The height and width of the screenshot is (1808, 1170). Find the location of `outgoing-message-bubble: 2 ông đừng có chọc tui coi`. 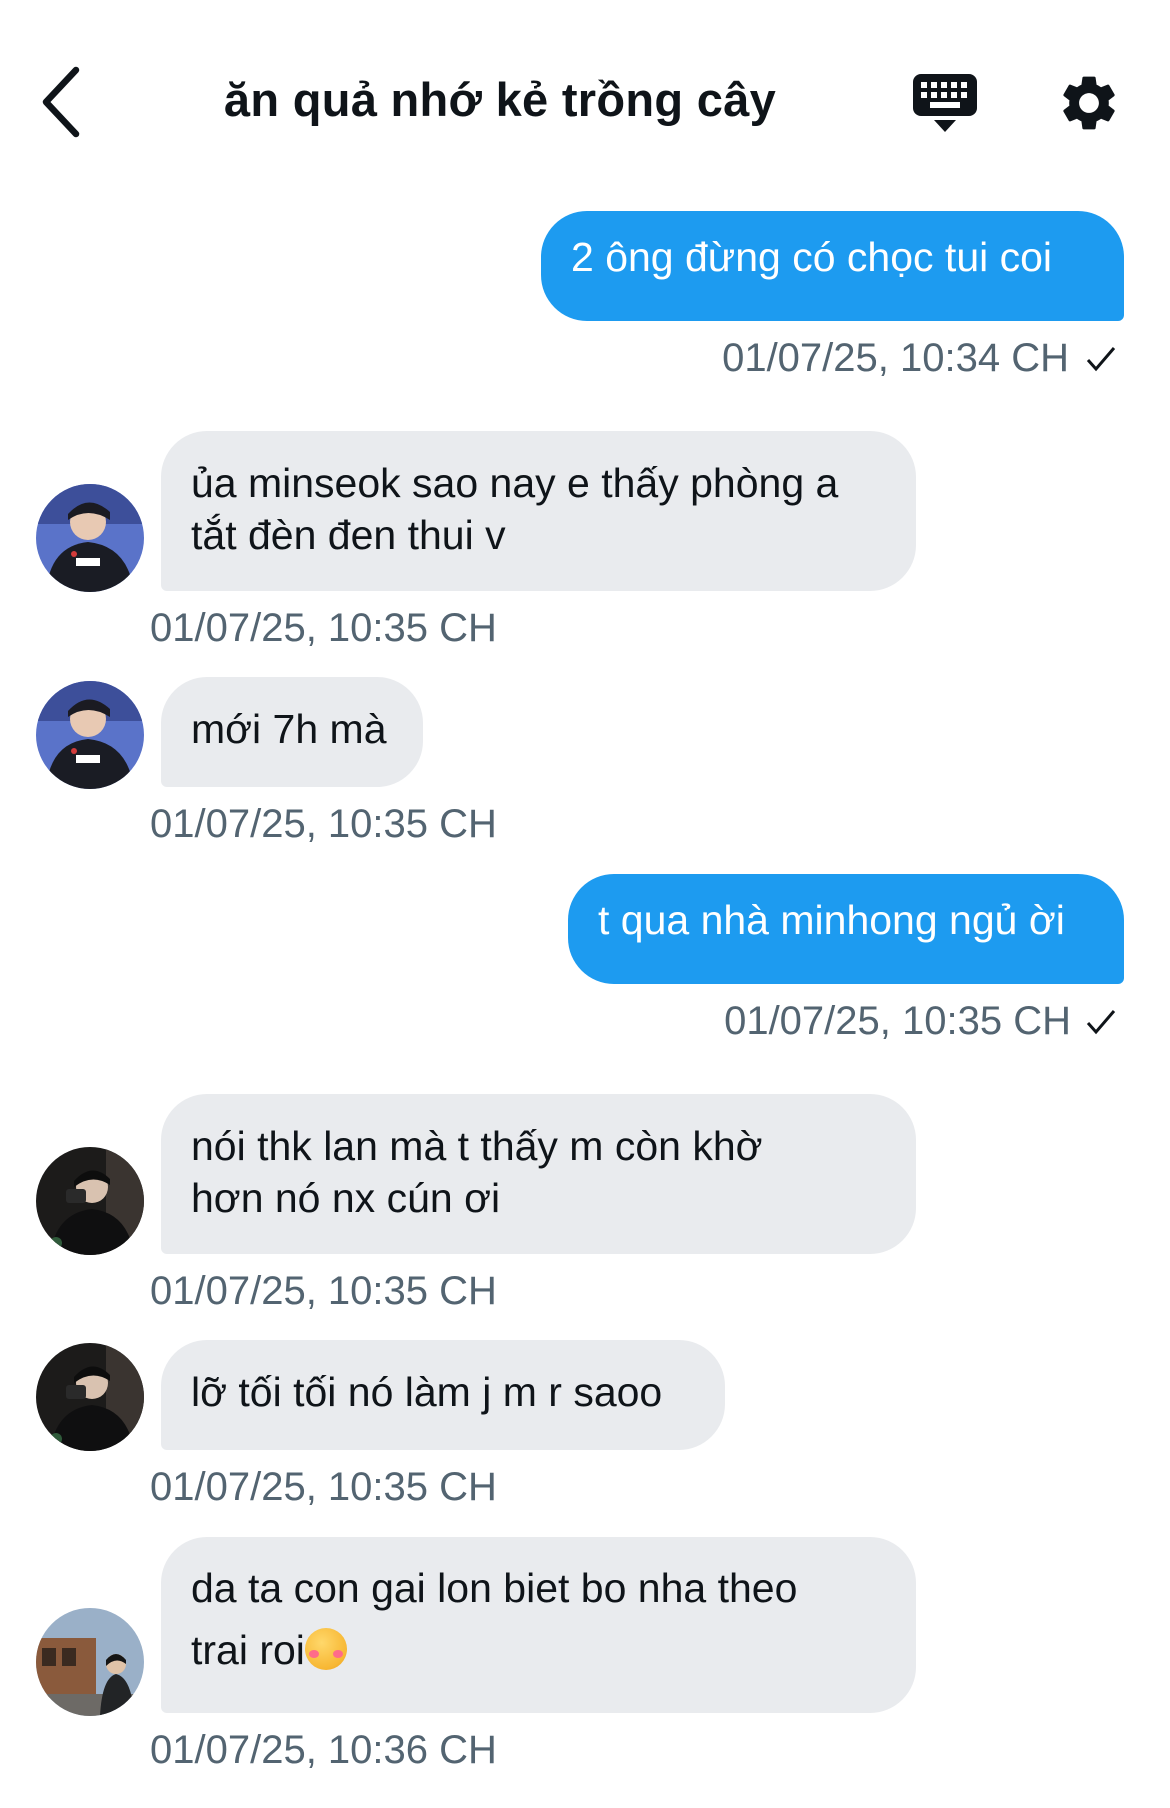

outgoing-message-bubble: 2 ông đừng có chọc tui coi is located at coordinates (832, 266).